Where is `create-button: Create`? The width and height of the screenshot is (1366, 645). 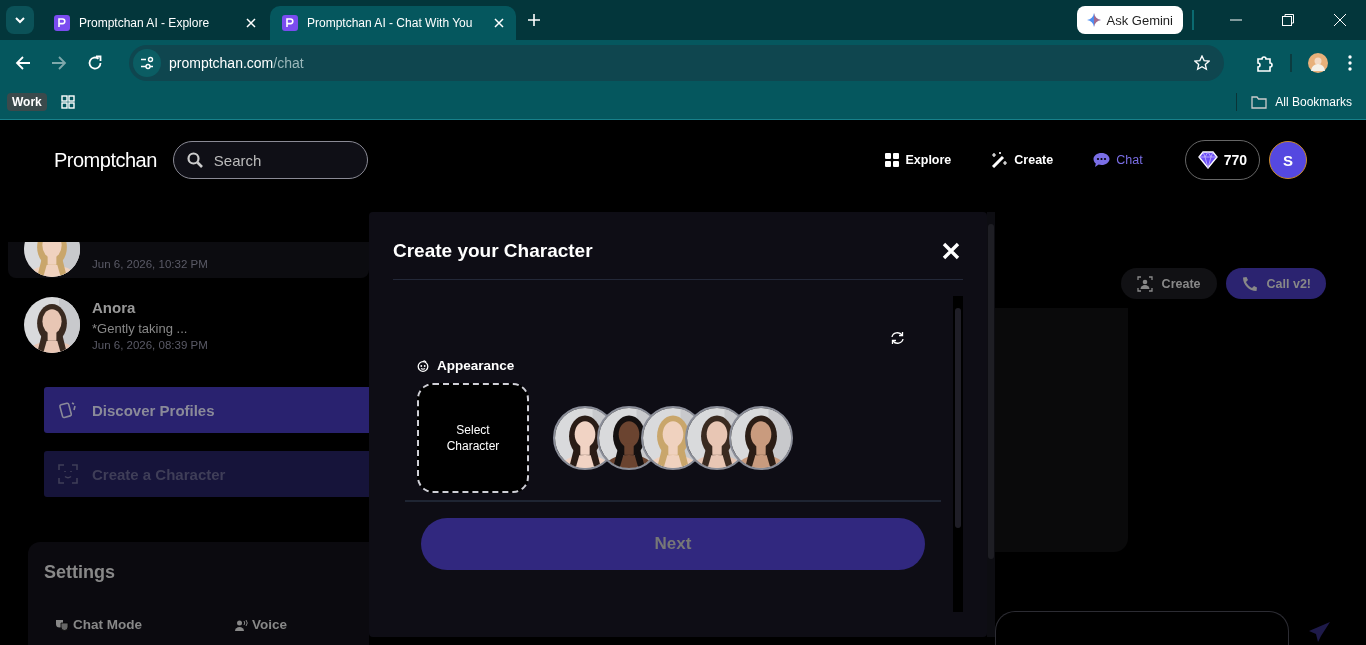 create-button: Create is located at coordinates (1168, 283).